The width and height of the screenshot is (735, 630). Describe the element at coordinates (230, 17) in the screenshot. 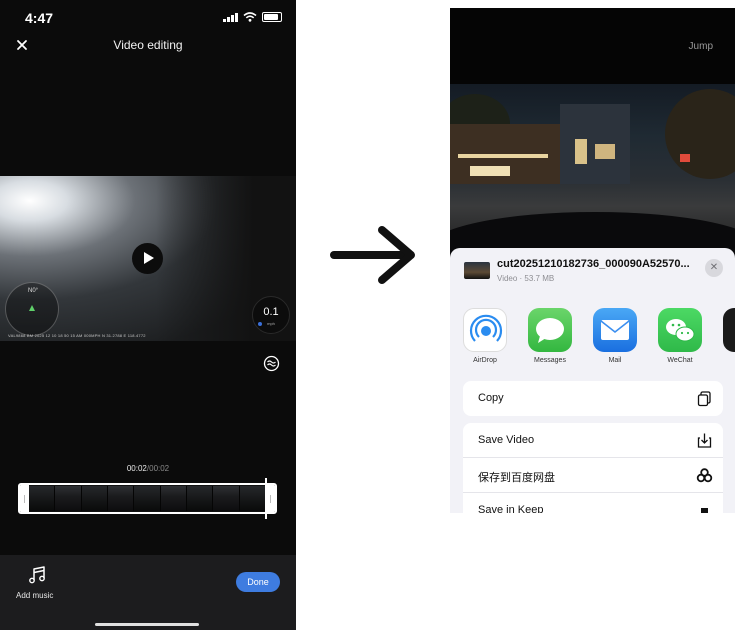

I see `cellular-signal-icon` at that location.